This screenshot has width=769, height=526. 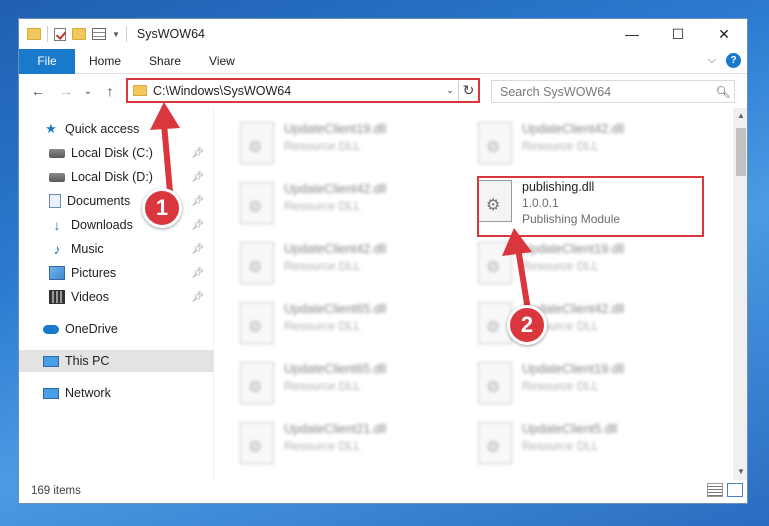 What do you see at coordinates (527, 325) in the screenshot?
I see `step-2-badge: 2` at bounding box center [527, 325].